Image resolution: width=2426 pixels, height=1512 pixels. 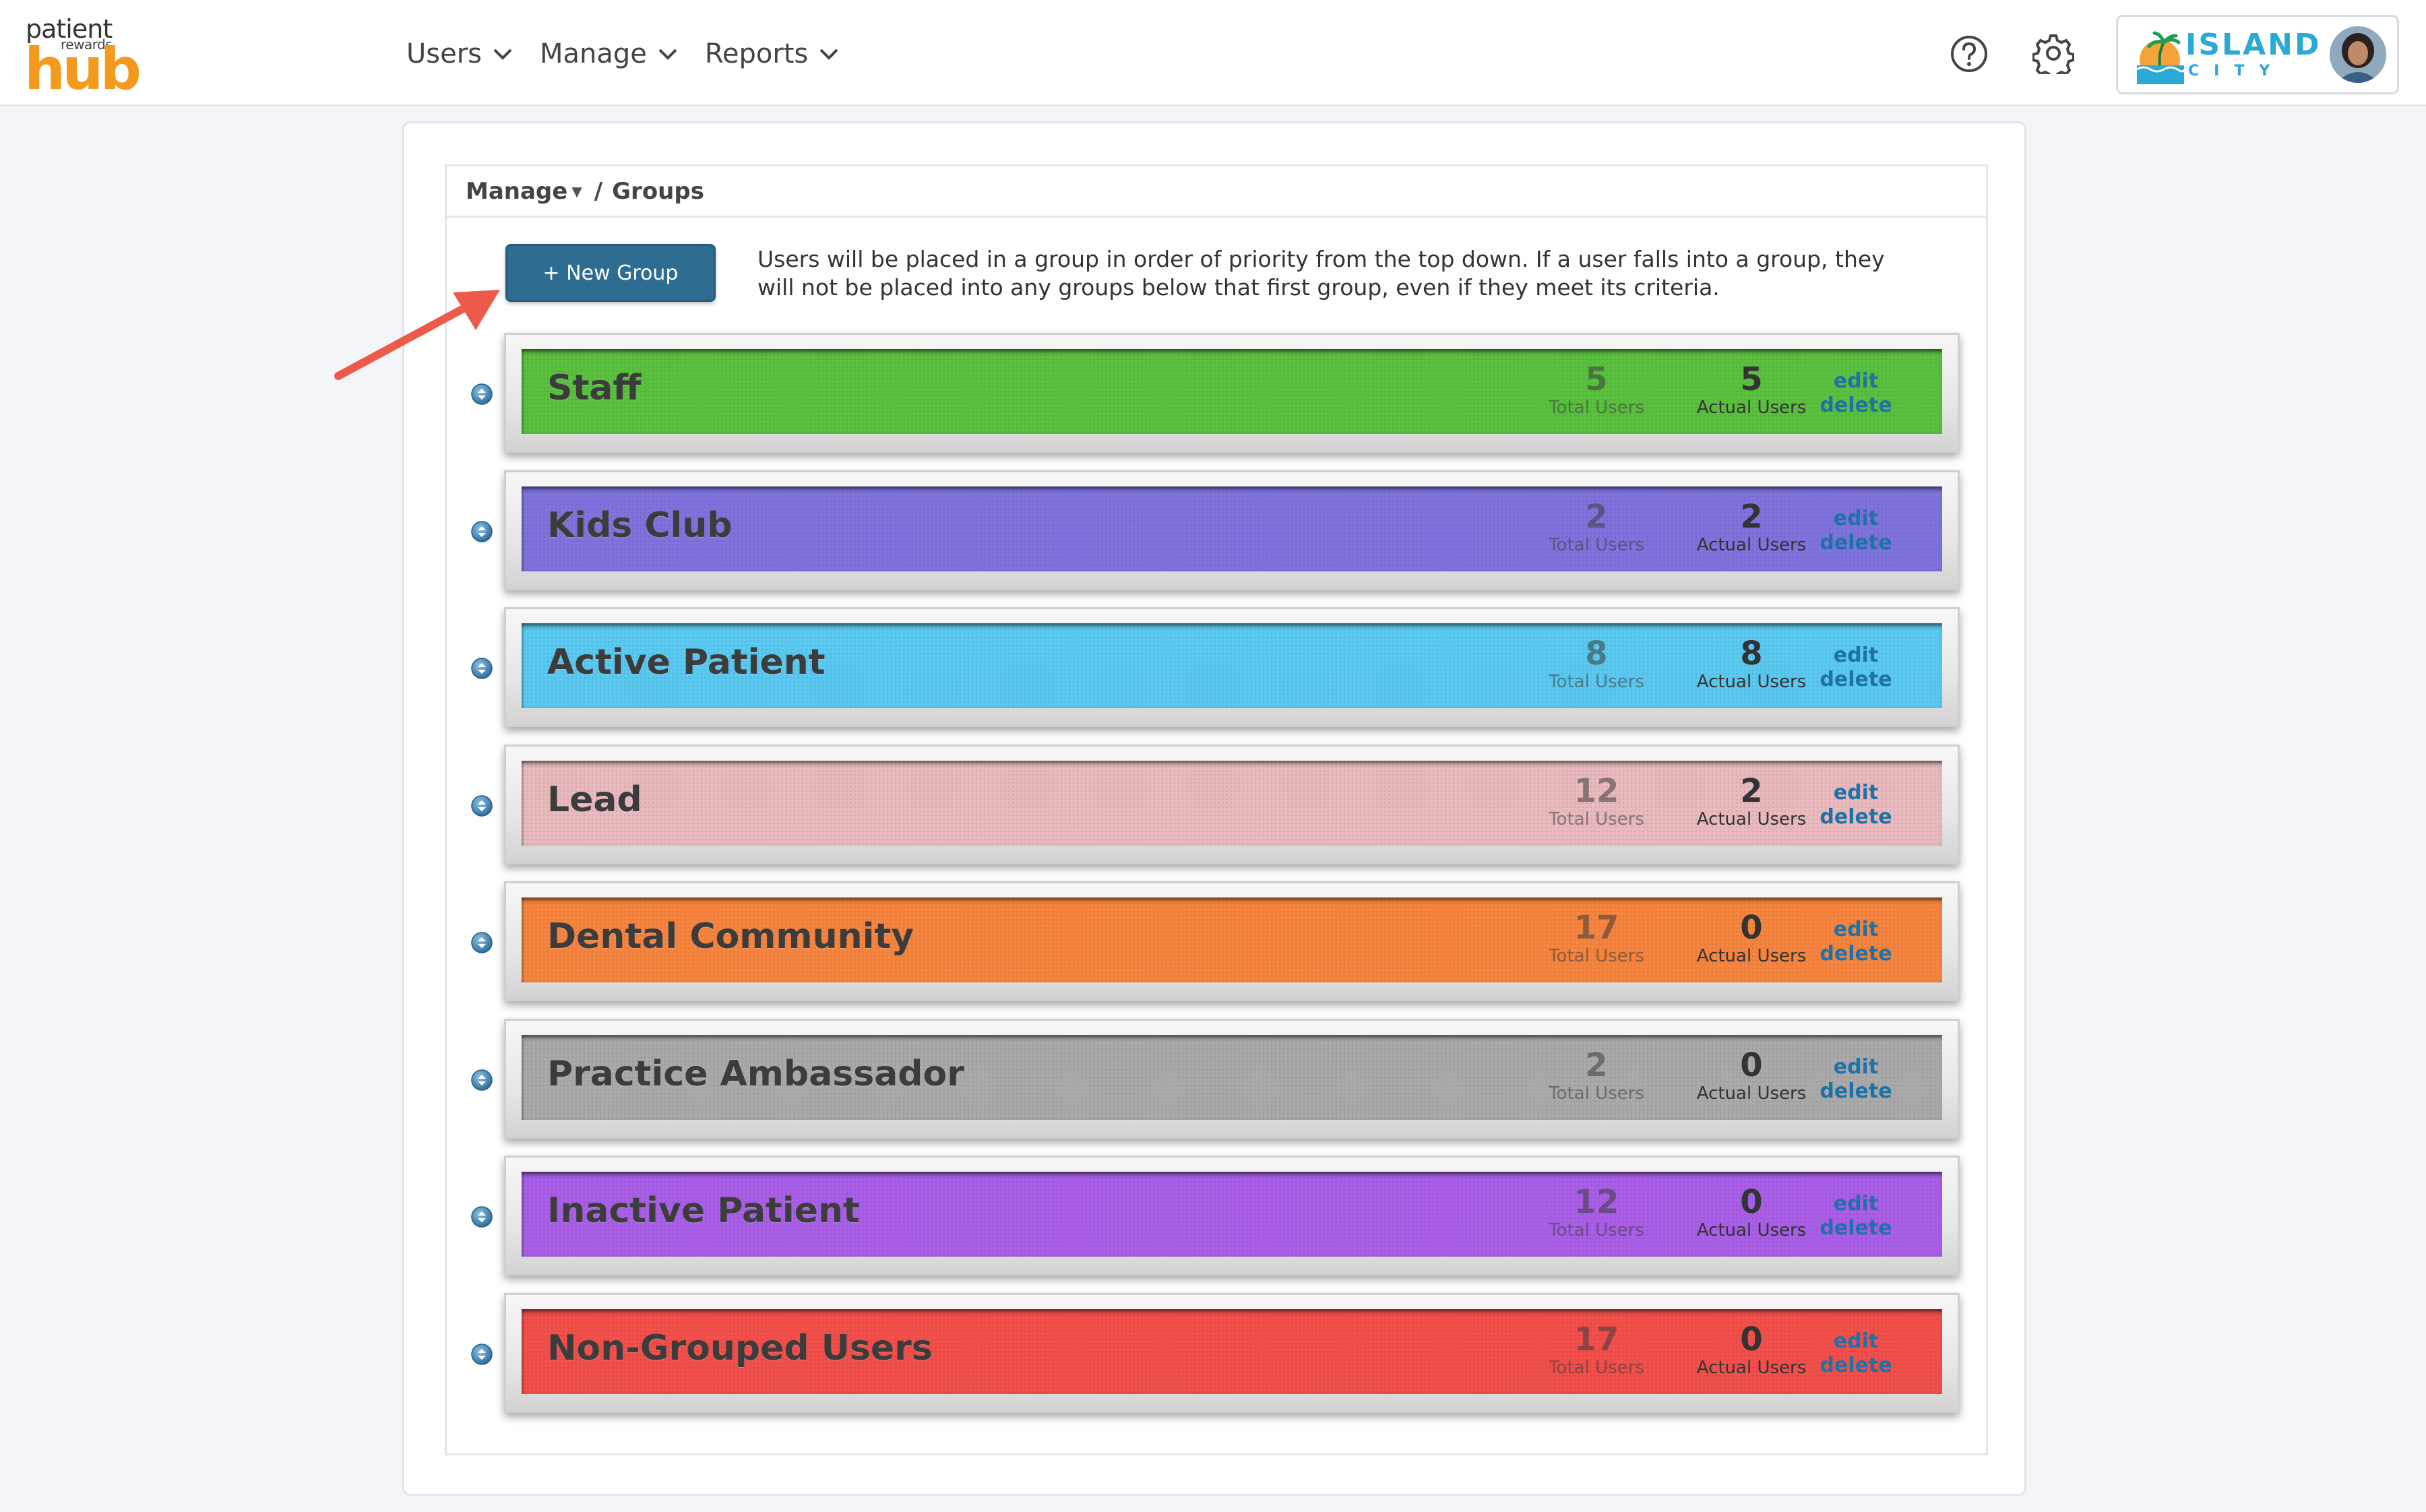 What do you see at coordinates (516, 191) in the screenshot?
I see `breadcrumb-manage: Manage` at bounding box center [516, 191].